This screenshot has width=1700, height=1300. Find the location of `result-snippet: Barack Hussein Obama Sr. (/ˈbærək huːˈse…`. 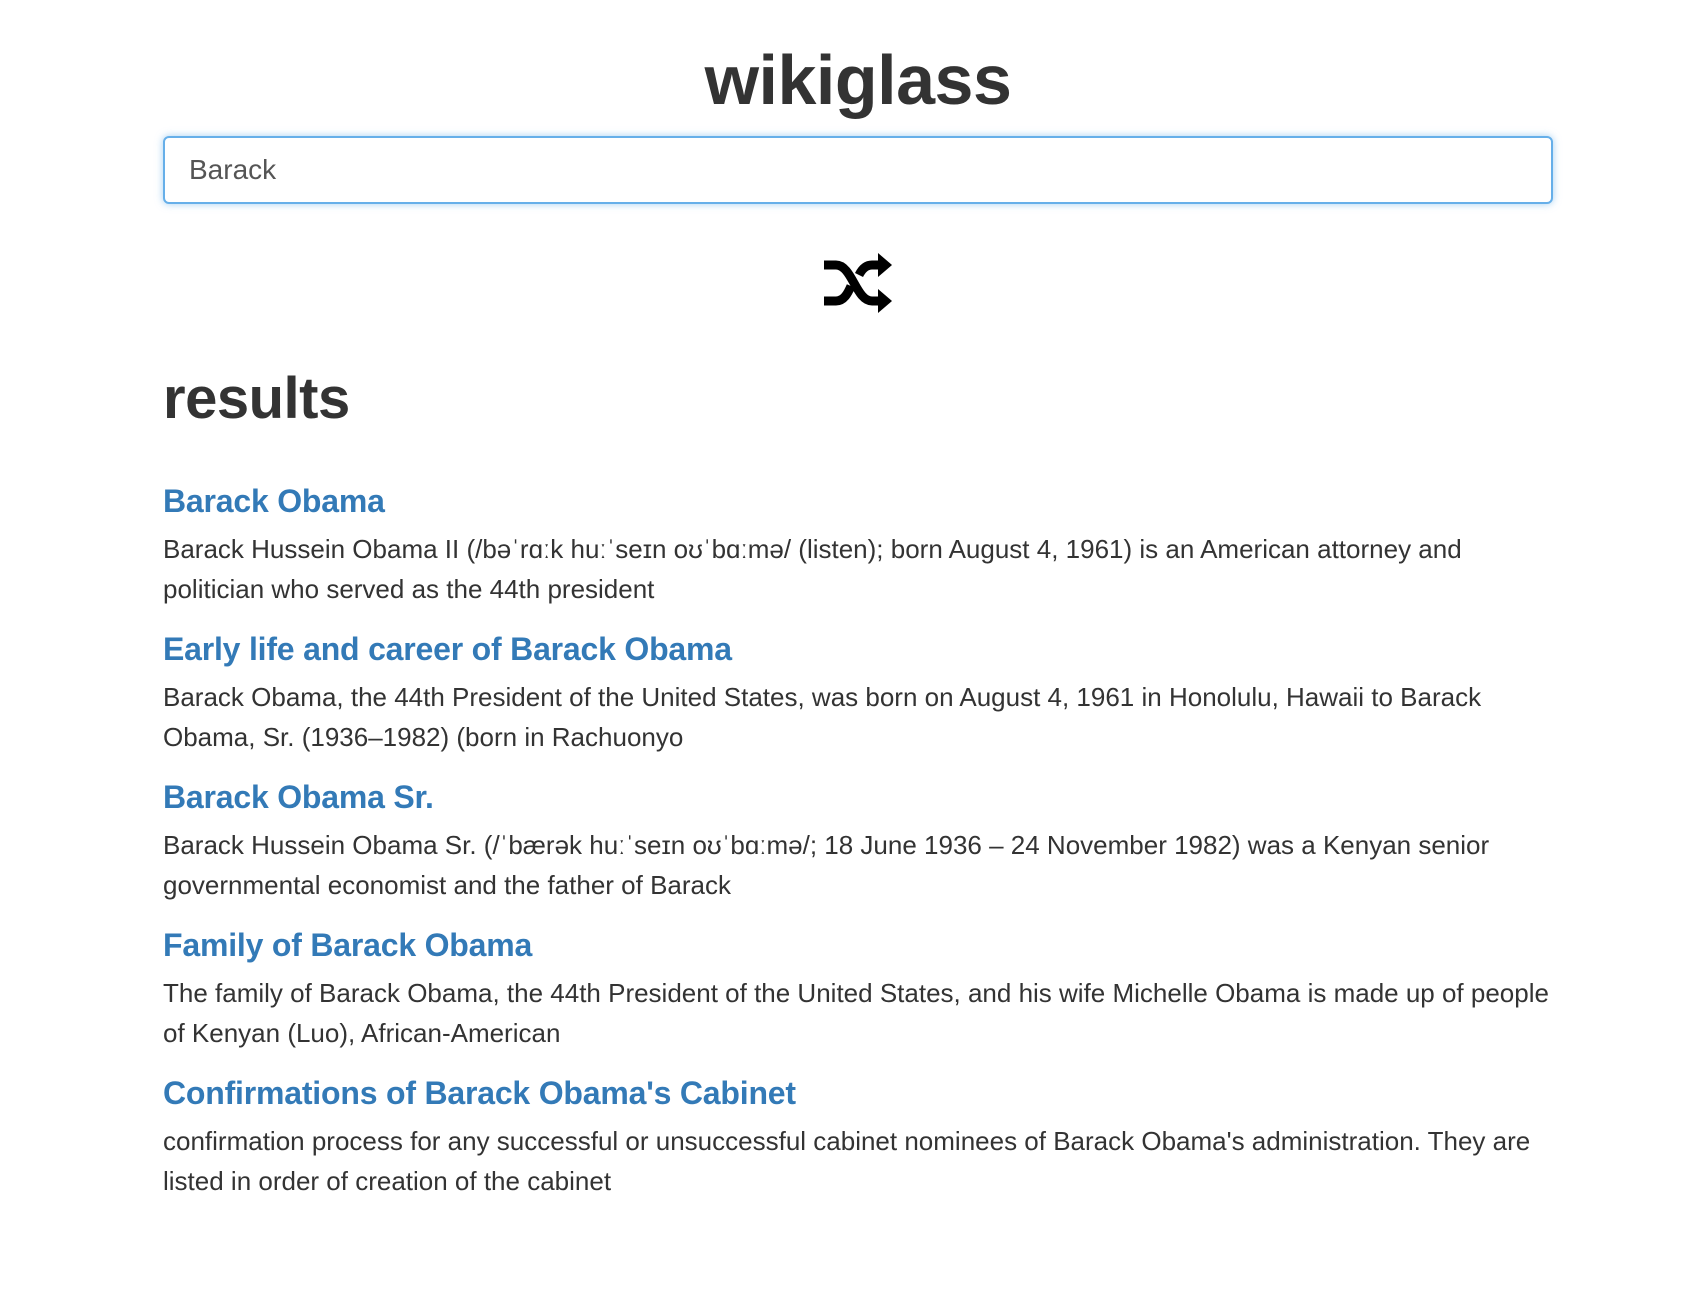

result-snippet: Barack Hussein Obama Sr. (/ˈbærək huːˈse… is located at coordinates (826, 865).